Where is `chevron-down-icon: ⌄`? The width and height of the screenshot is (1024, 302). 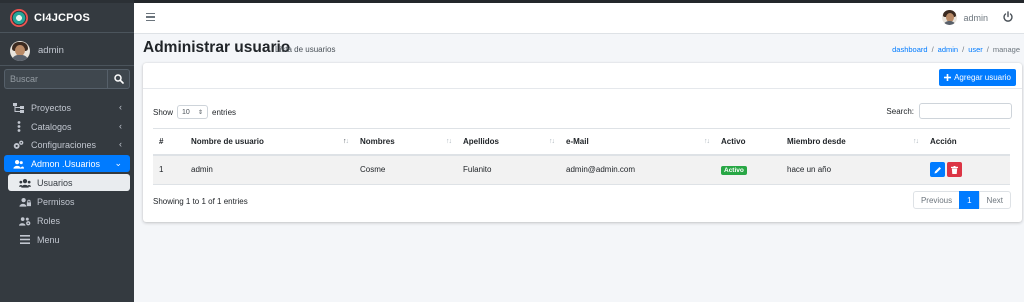
chevron-down-icon: ⌄ is located at coordinates (118, 163).